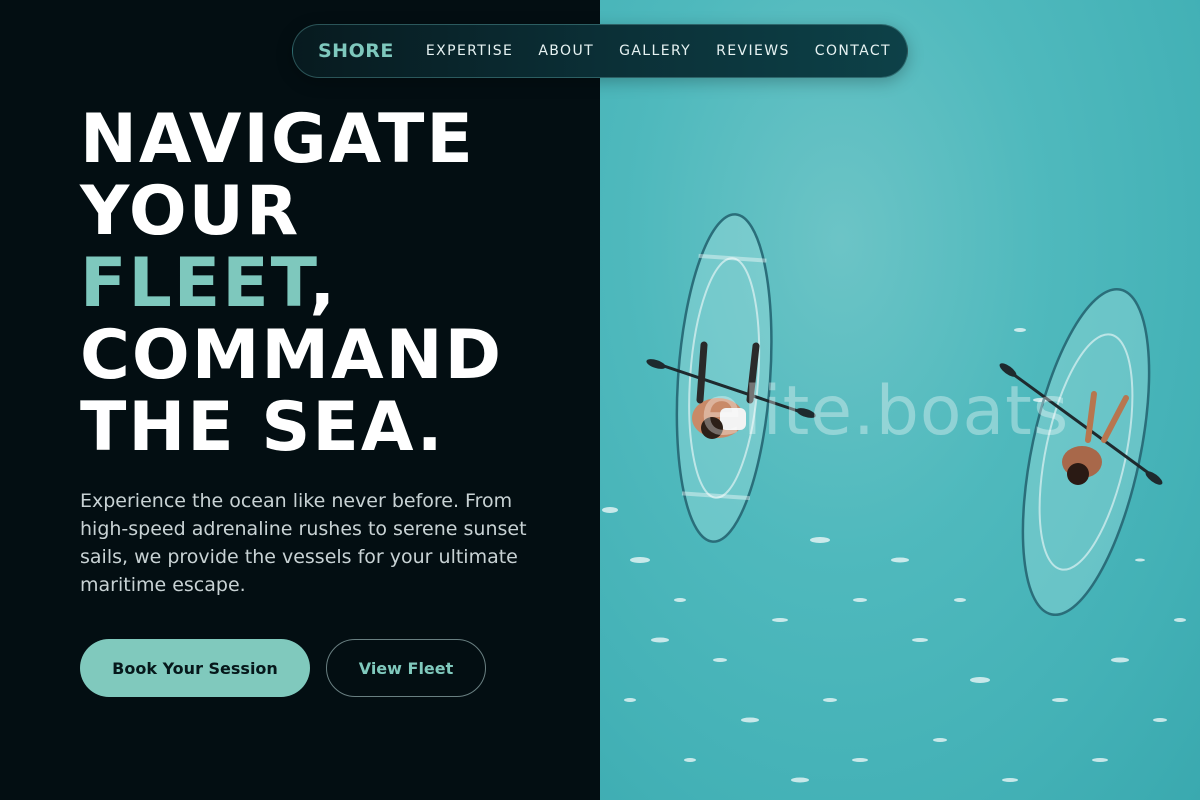 The height and width of the screenshot is (800, 1200). What do you see at coordinates (190, 211) in the screenshot?
I see `hero-title-line-2: YOUR` at bounding box center [190, 211].